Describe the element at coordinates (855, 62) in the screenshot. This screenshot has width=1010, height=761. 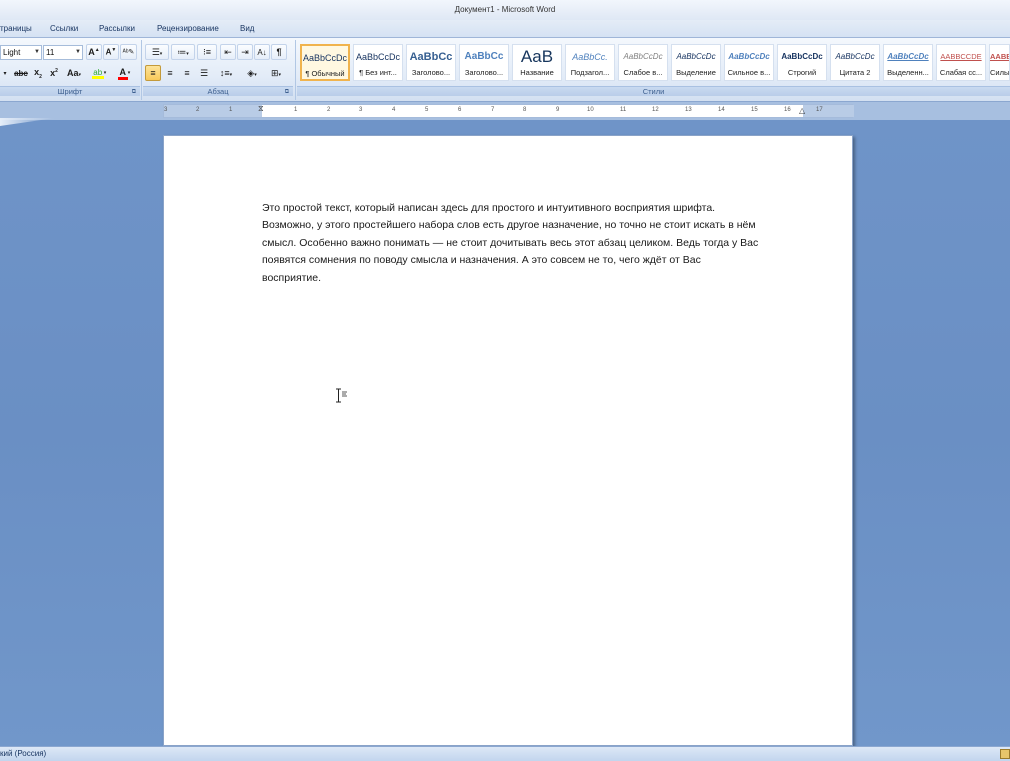
I see `style-quote-2: AaBbCcDc Цитата 2` at that location.